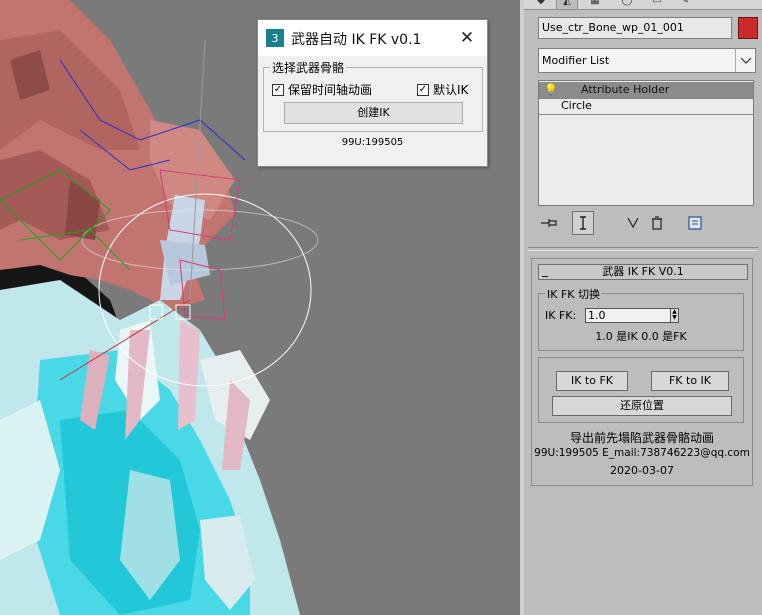 This screenshot has width=762, height=615. I want to click on show-end-result-icon, so click(583, 223).